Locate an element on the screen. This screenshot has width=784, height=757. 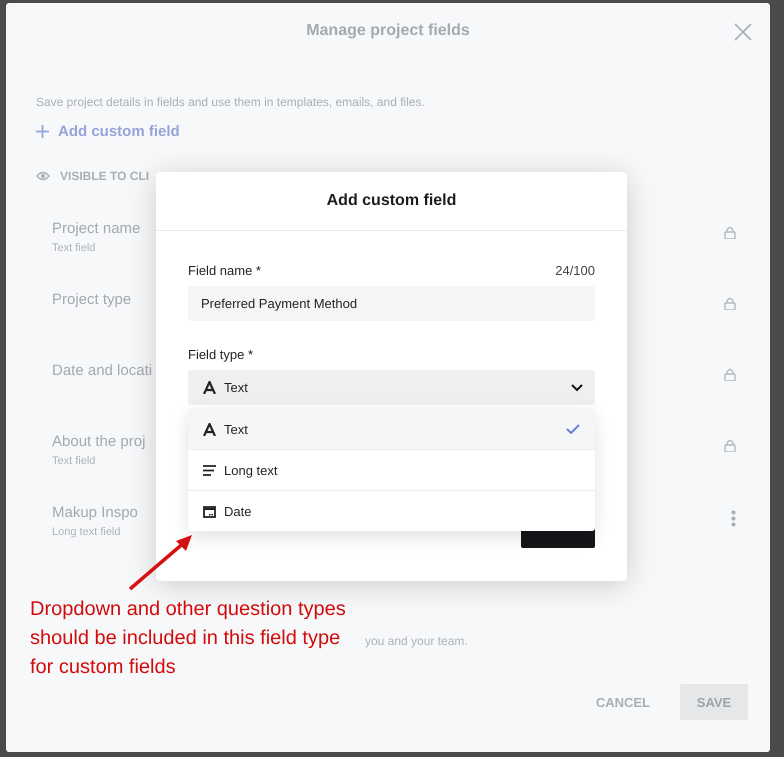
check-icon is located at coordinates (573, 429).